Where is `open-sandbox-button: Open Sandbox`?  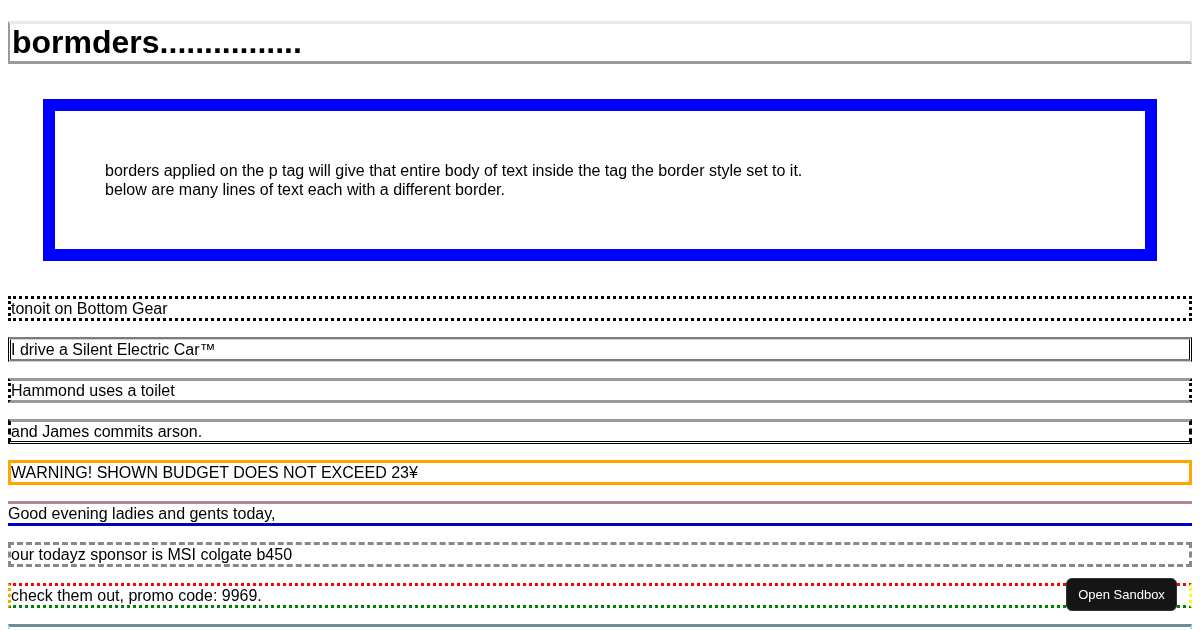
open-sandbox-button: Open Sandbox is located at coordinates (1121, 594).